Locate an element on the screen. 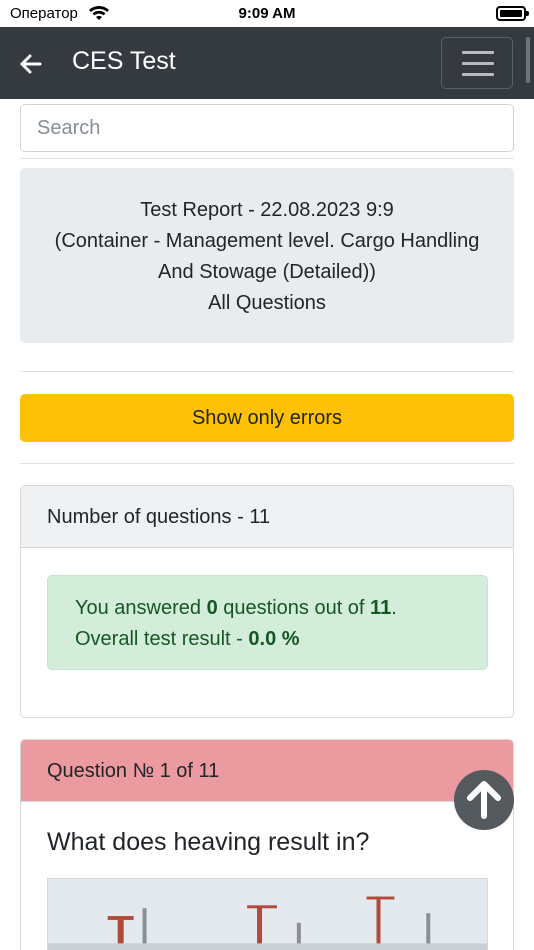 This screenshot has width=534, height=950. answered-count: 0 is located at coordinates (212, 608).